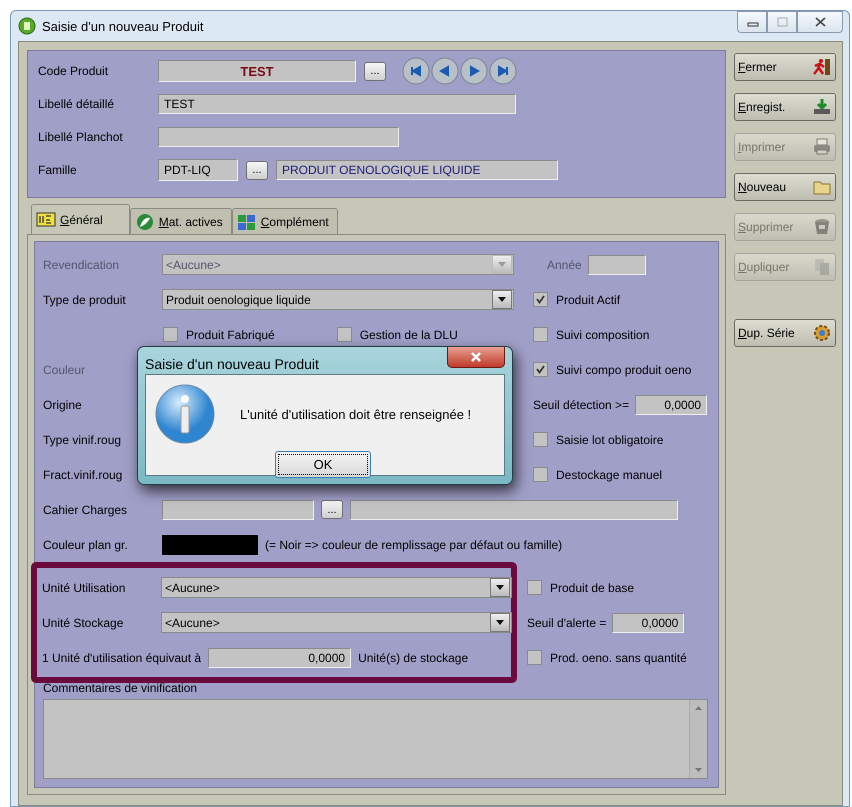 The width and height of the screenshot is (852, 807). I want to click on scroll-down-icon, so click(698, 770).